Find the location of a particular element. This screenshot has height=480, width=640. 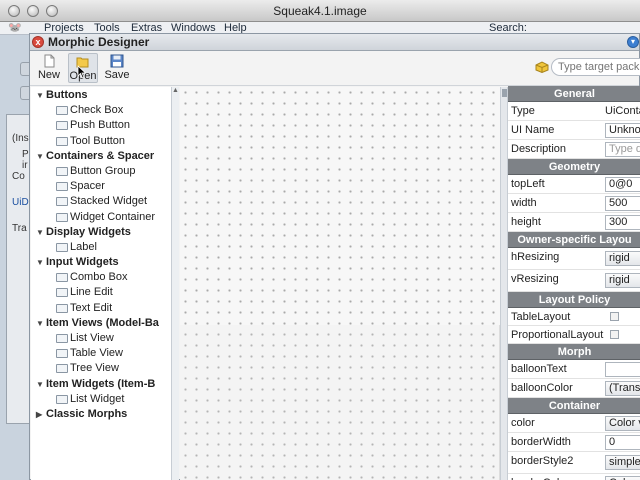

tree-item-label: Table View is located at coordinates (96, 353).